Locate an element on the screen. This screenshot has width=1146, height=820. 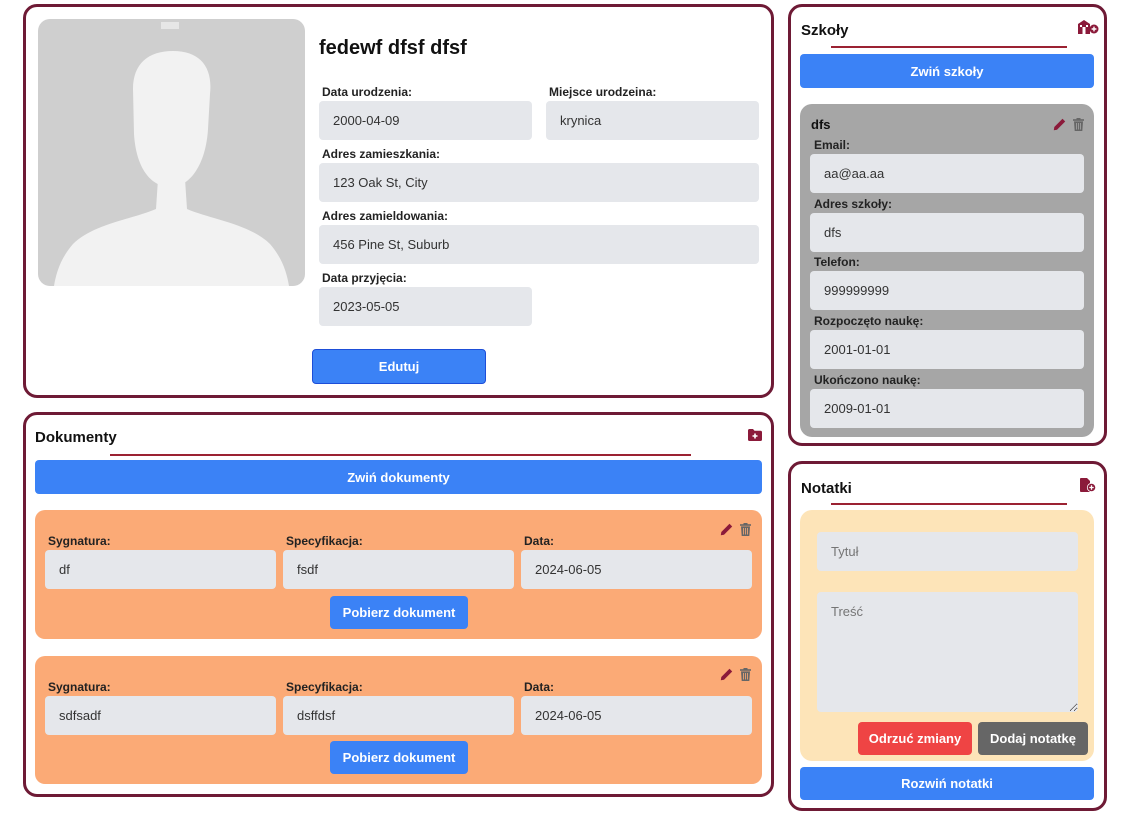
registered-address-label: Adres zamieldowania: is located at coordinates (385, 216).